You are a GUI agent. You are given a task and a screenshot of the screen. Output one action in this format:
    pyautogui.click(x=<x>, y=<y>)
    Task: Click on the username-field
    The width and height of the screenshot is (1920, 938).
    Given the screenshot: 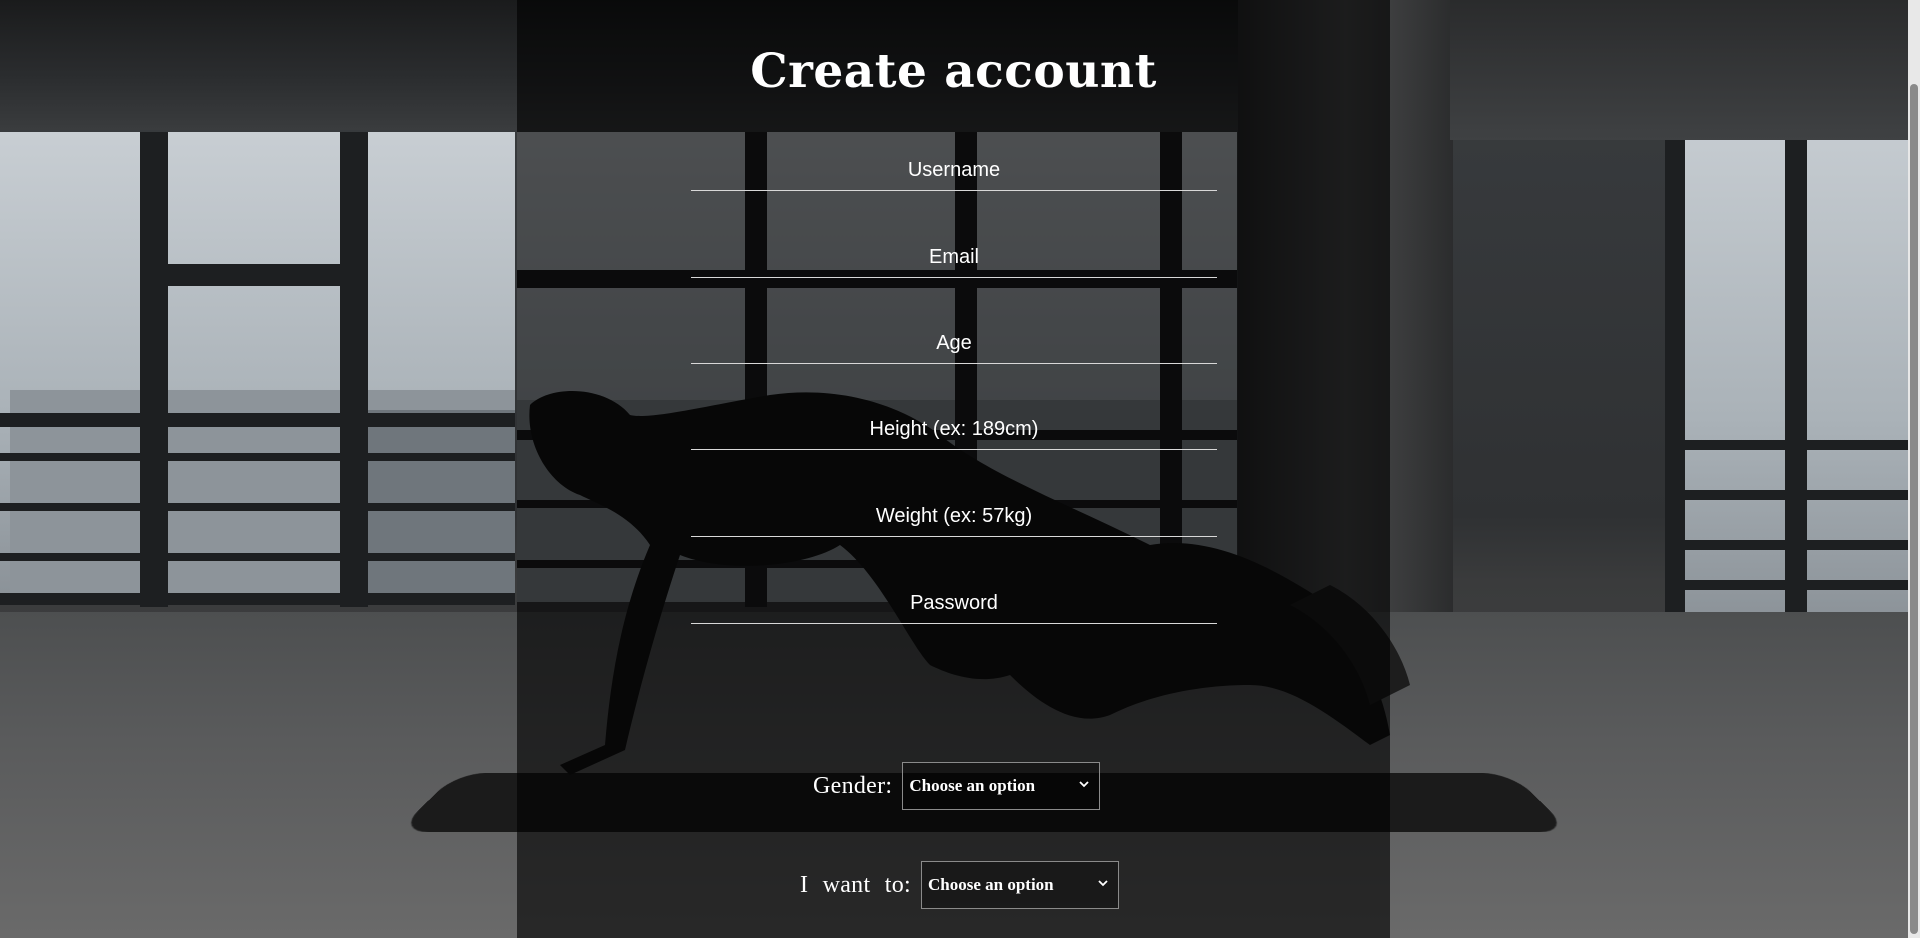 What is the action you would take?
    pyautogui.click(x=954, y=170)
    